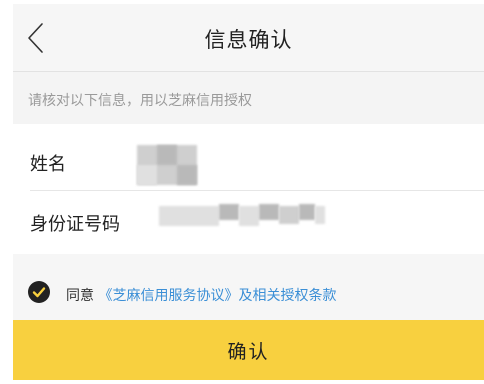 The height and width of the screenshot is (384, 484). I want to click on id-number-label: 身份证号码, so click(75, 224).